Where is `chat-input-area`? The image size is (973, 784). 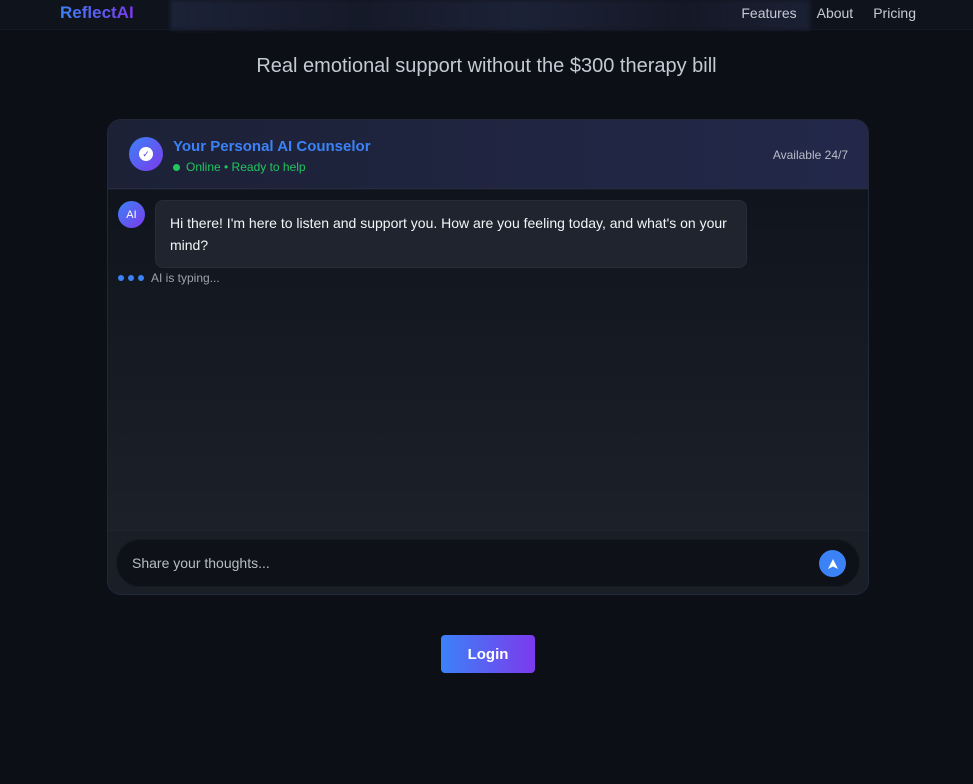 chat-input-area is located at coordinates (488, 562).